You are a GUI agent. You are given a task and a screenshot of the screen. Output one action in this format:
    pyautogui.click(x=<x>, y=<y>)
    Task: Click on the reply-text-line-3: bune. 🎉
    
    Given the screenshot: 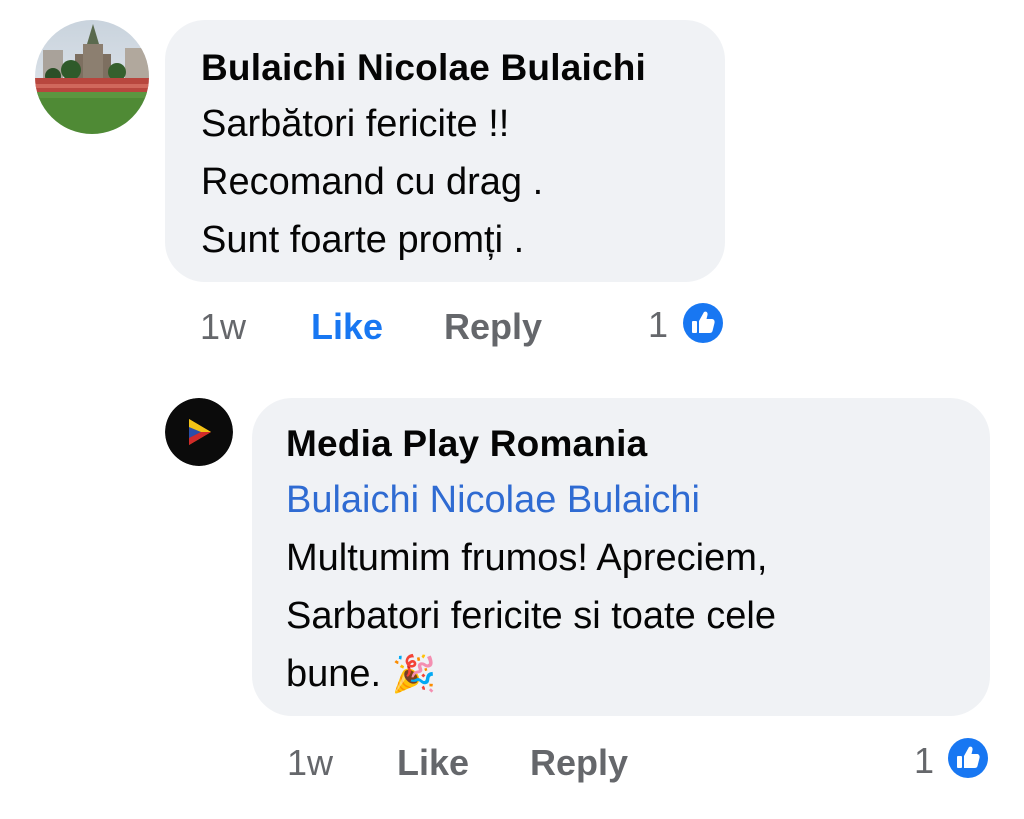 What is the action you would take?
    pyautogui.click(x=361, y=674)
    